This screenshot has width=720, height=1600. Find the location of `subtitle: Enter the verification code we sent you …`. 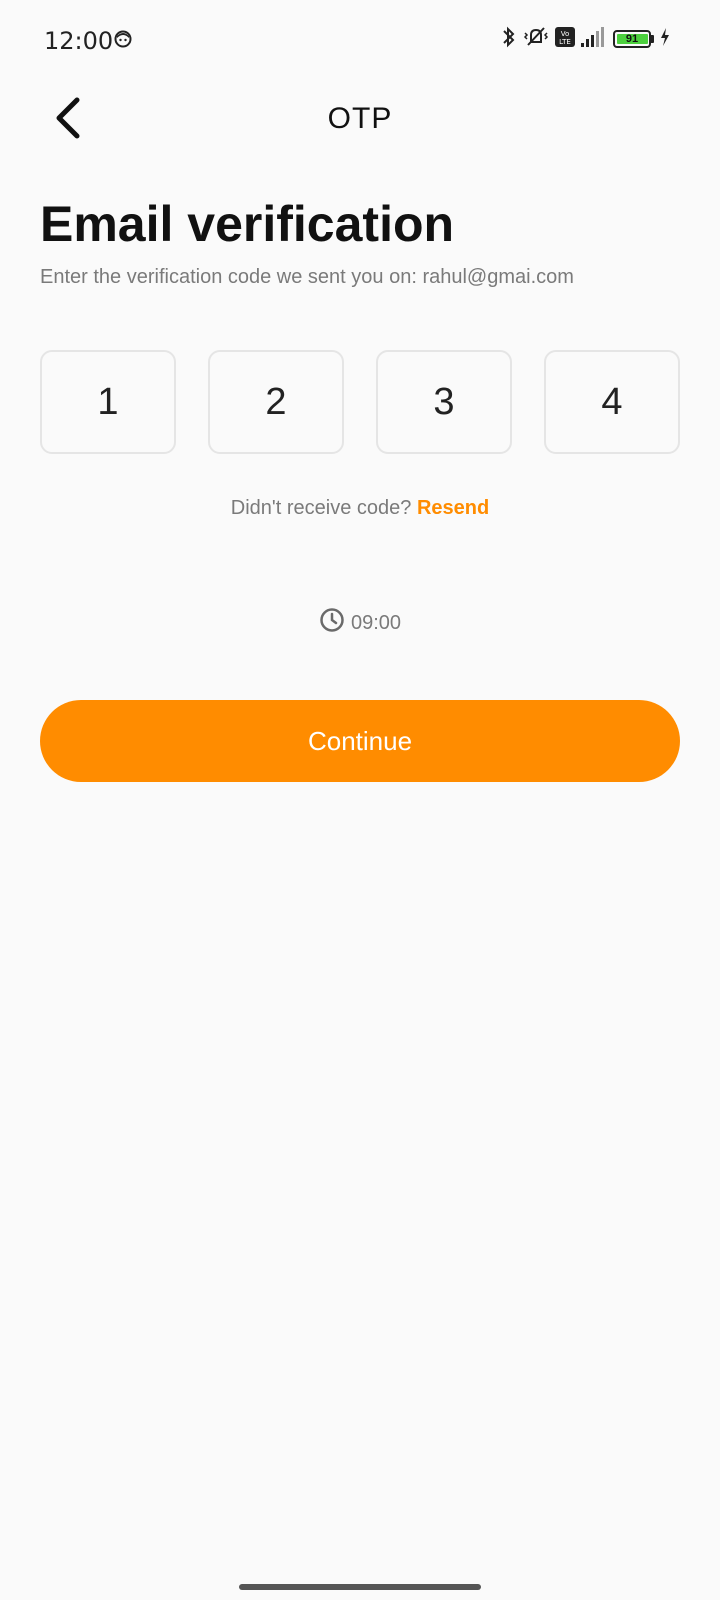

subtitle: Enter the verification code we sent you … is located at coordinates (307, 277).